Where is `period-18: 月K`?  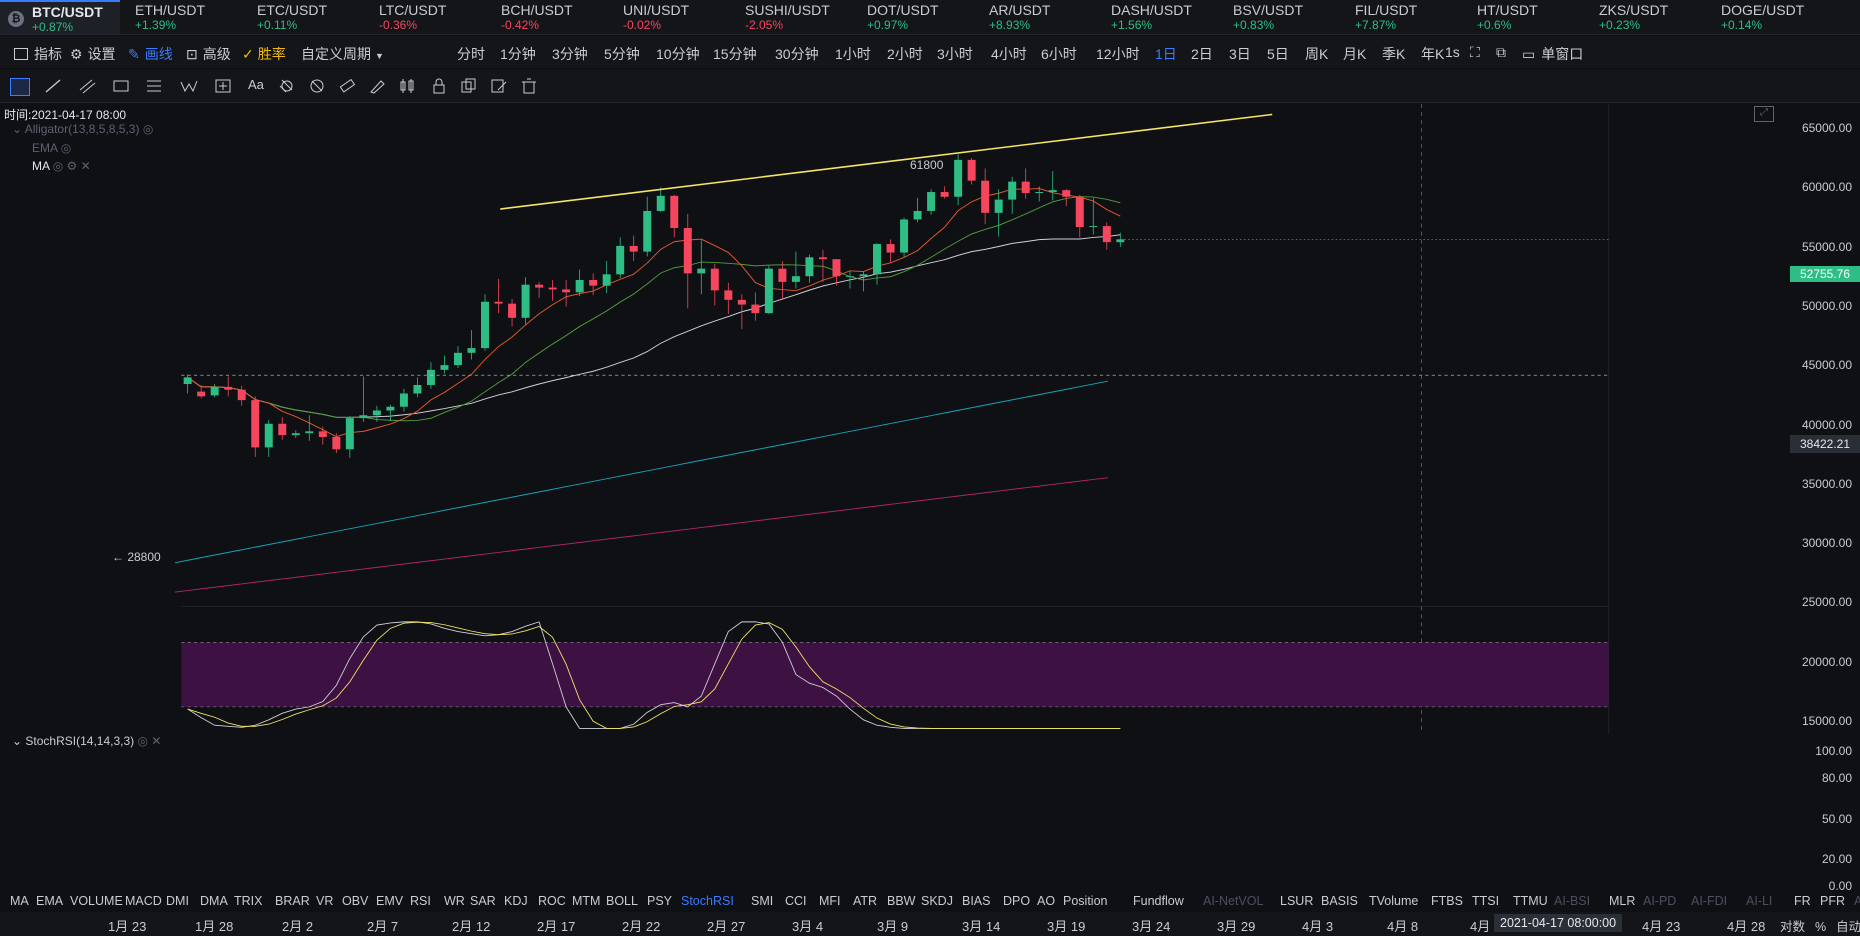 period-18: 月K is located at coordinates (1354, 54).